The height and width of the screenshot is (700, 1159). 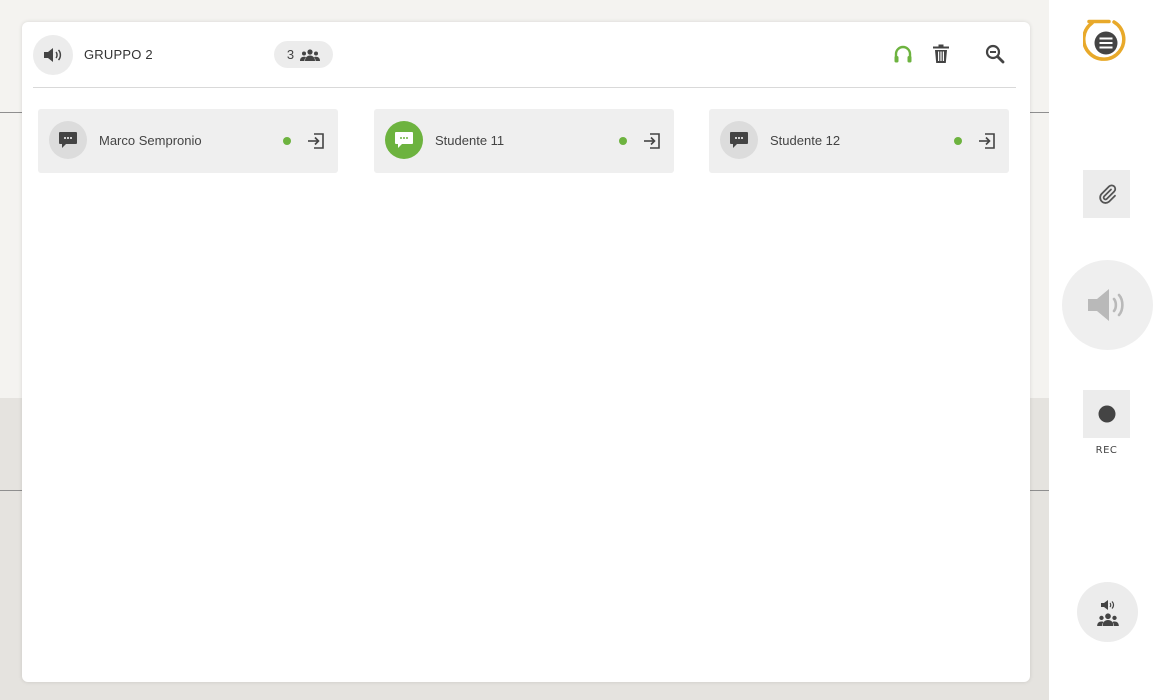 I want to click on volume-button, so click(x=1107, y=305).